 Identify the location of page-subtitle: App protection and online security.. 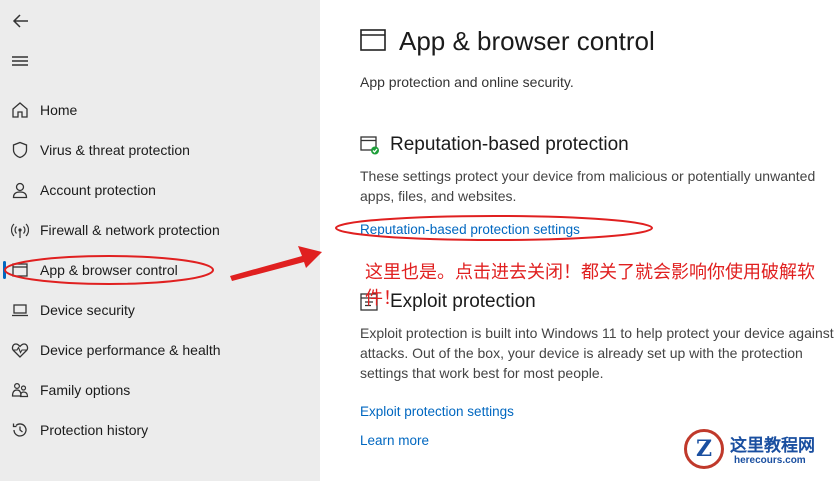
(467, 82).